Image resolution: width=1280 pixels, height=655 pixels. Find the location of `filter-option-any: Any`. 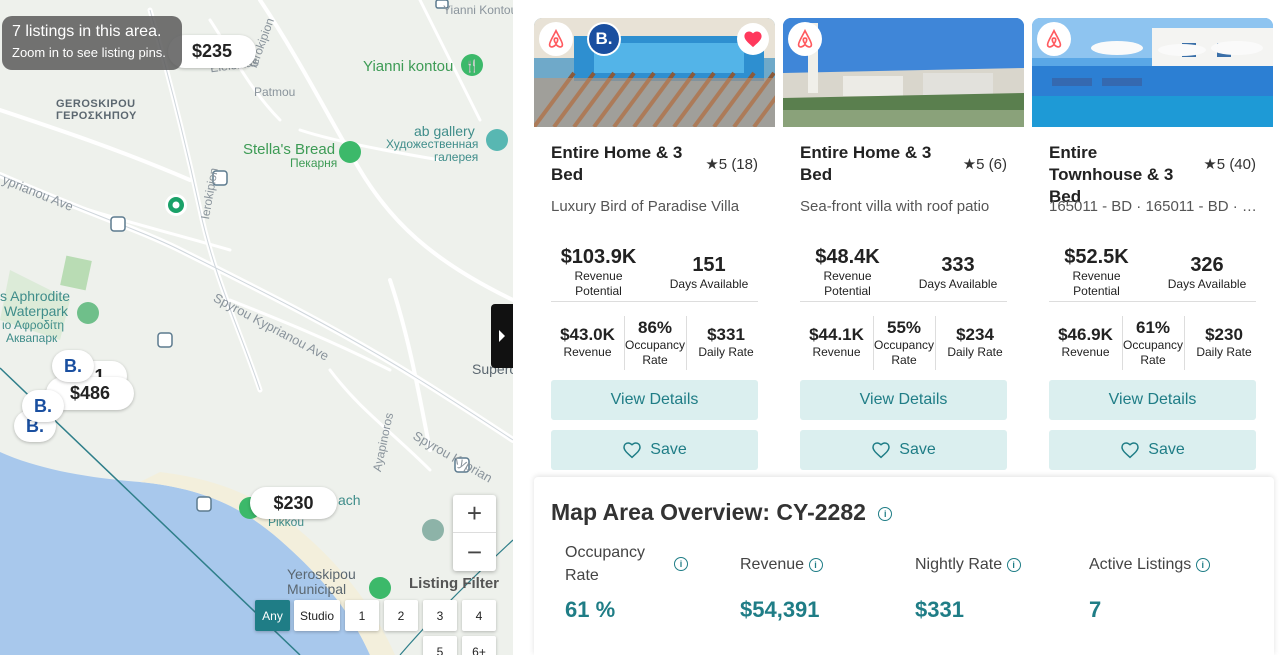

filter-option-any: Any is located at coordinates (272, 615).